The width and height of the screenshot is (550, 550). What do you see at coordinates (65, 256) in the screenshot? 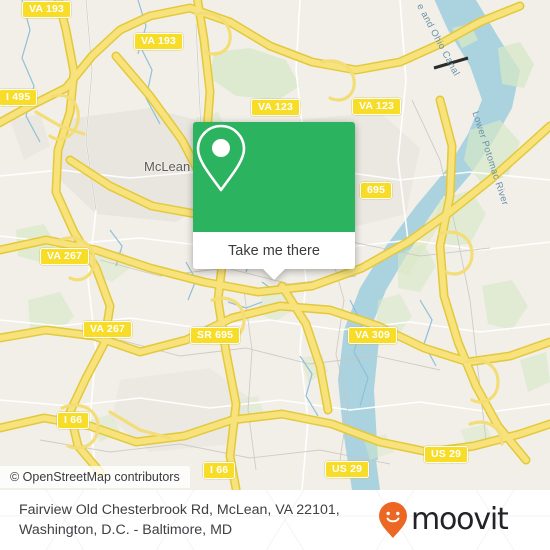
I see `shield-va-267-w: VA 267` at bounding box center [65, 256].